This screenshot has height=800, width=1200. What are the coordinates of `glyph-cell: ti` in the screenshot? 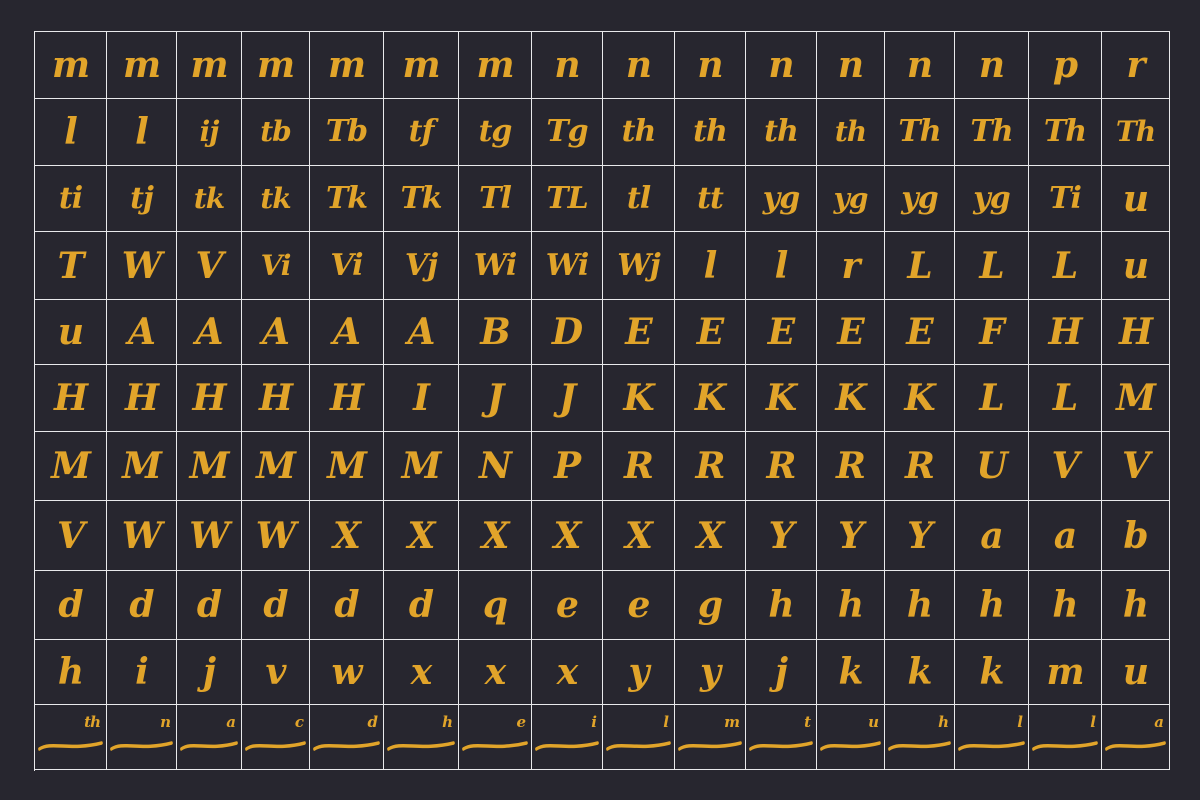 It's located at (71, 199).